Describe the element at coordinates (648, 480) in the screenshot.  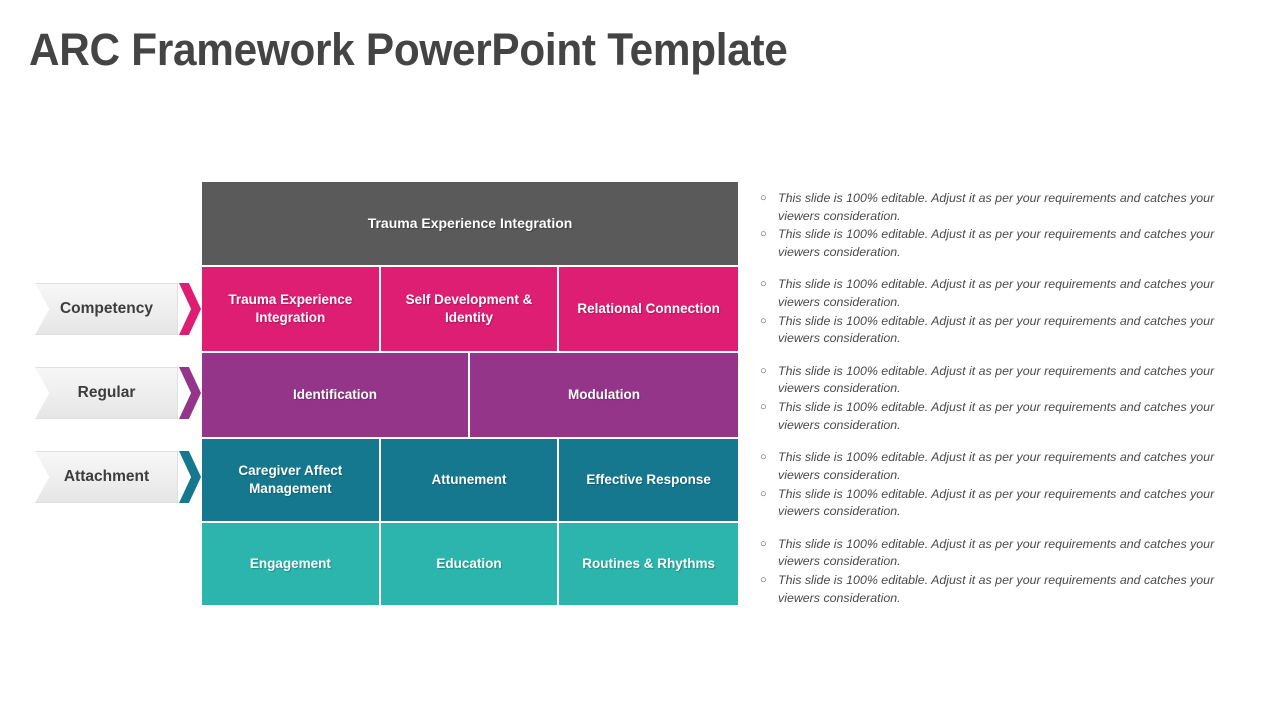
I see `matrix-cell: Effective Response` at that location.